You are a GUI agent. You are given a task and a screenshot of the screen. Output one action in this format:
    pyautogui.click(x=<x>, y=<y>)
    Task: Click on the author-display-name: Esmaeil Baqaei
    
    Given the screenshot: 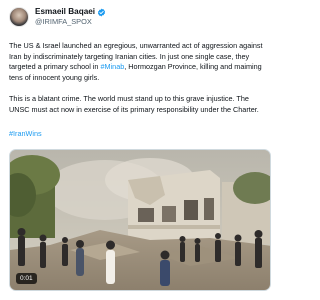 What is the action you would take?
    pyautogui.click(x=65, y=12)
    